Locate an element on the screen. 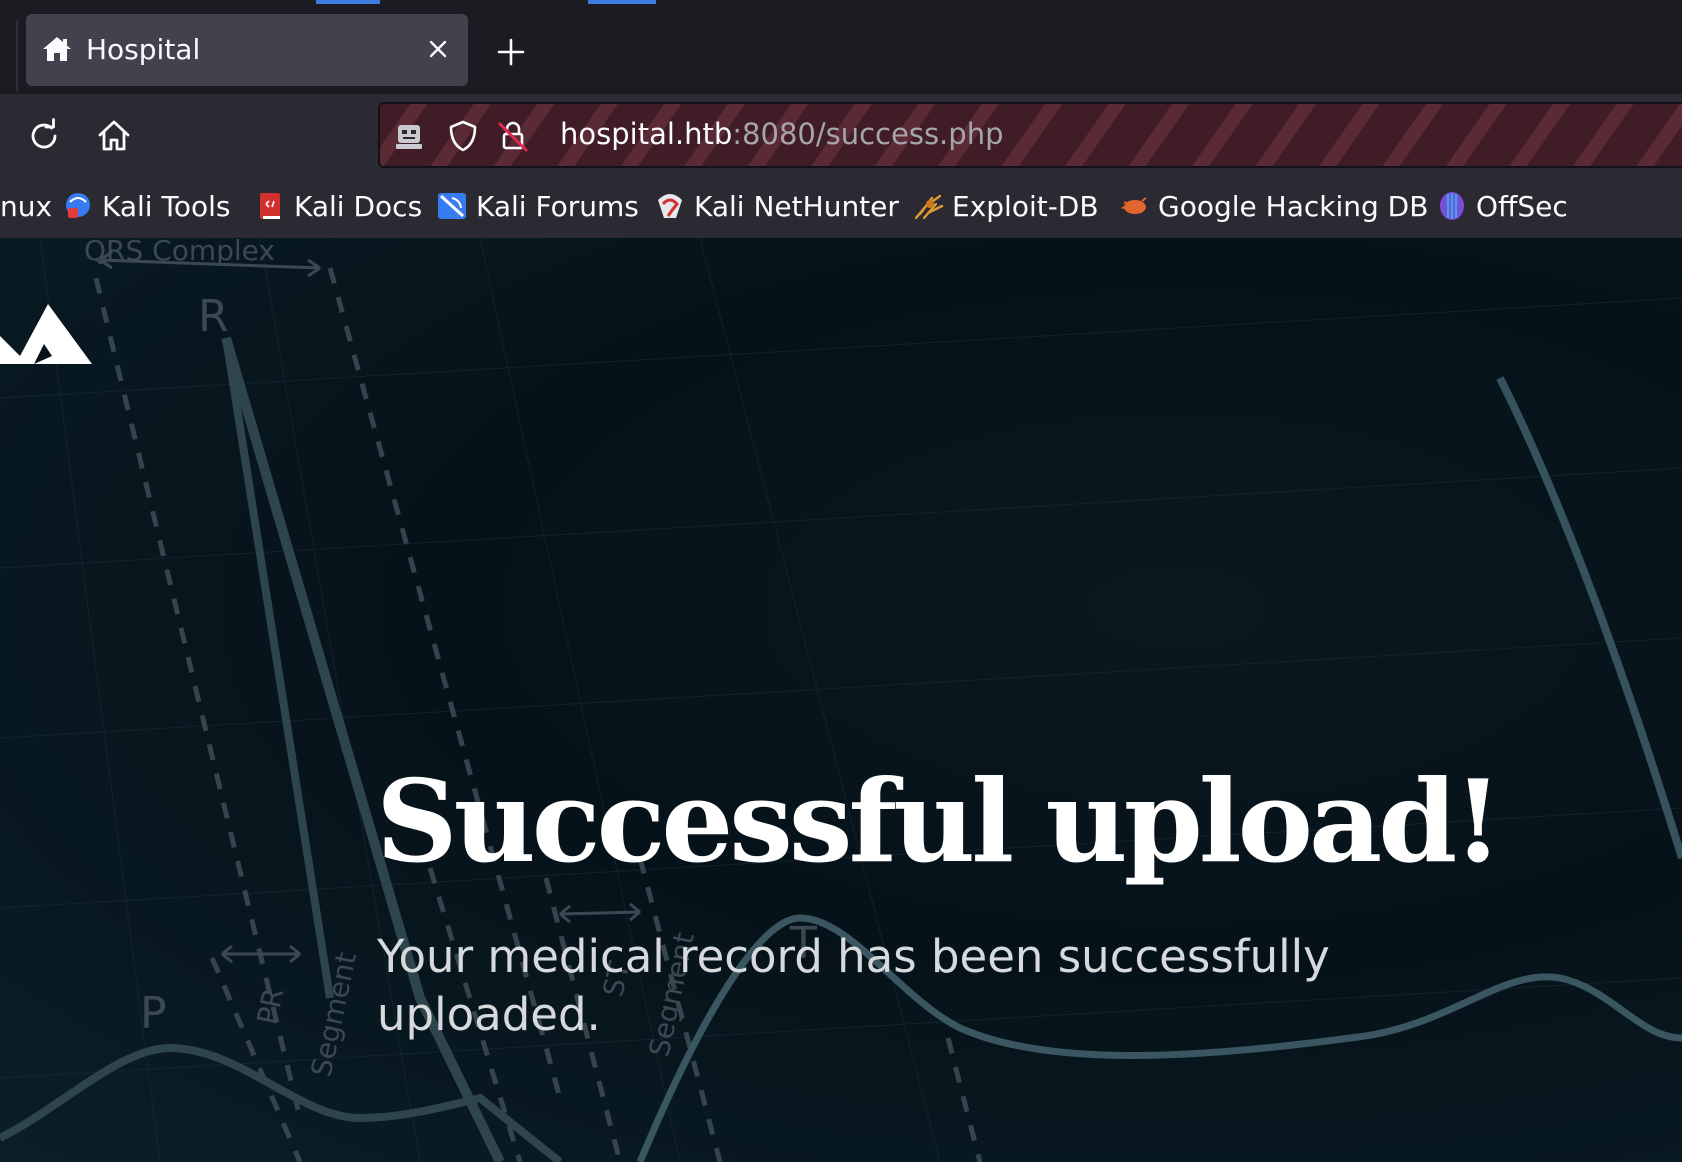 This screenshot has height=1162, width=1682. bookmark-label: nux is located at coordinates (26, 206).